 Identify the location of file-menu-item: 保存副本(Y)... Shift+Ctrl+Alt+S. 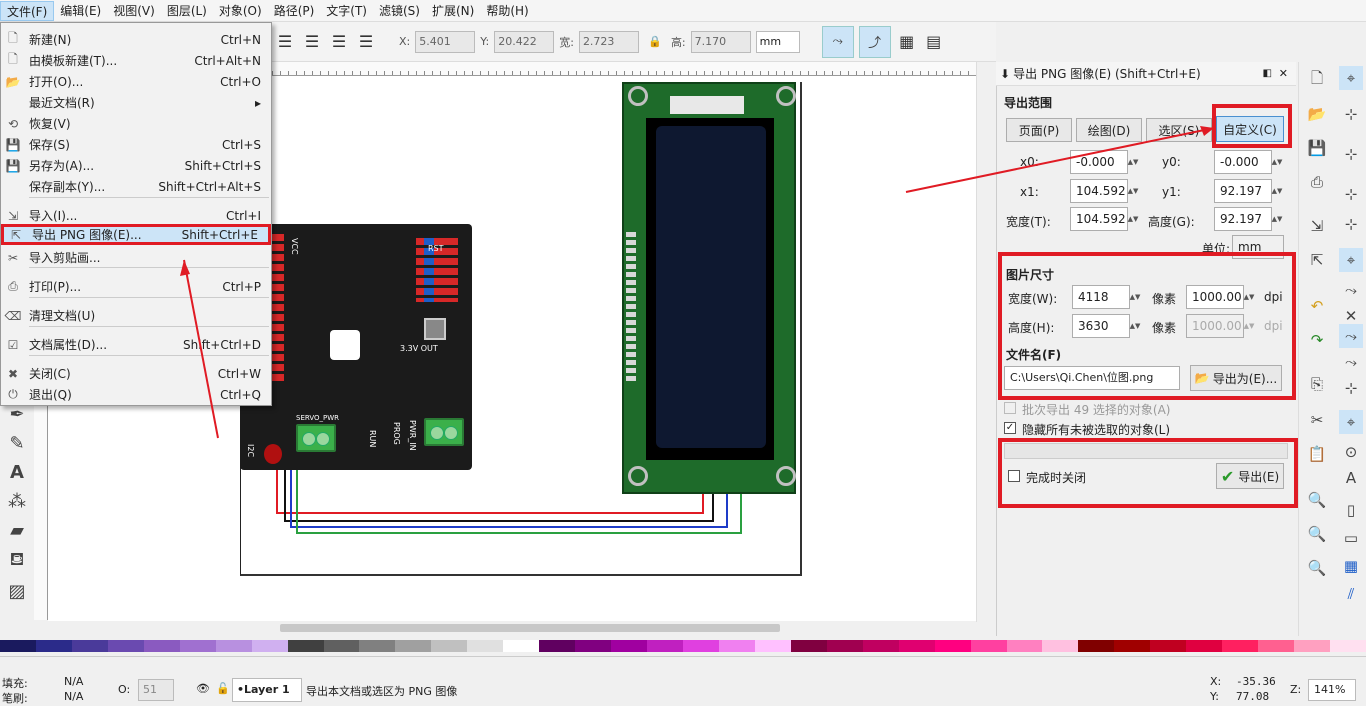
(136, 186).